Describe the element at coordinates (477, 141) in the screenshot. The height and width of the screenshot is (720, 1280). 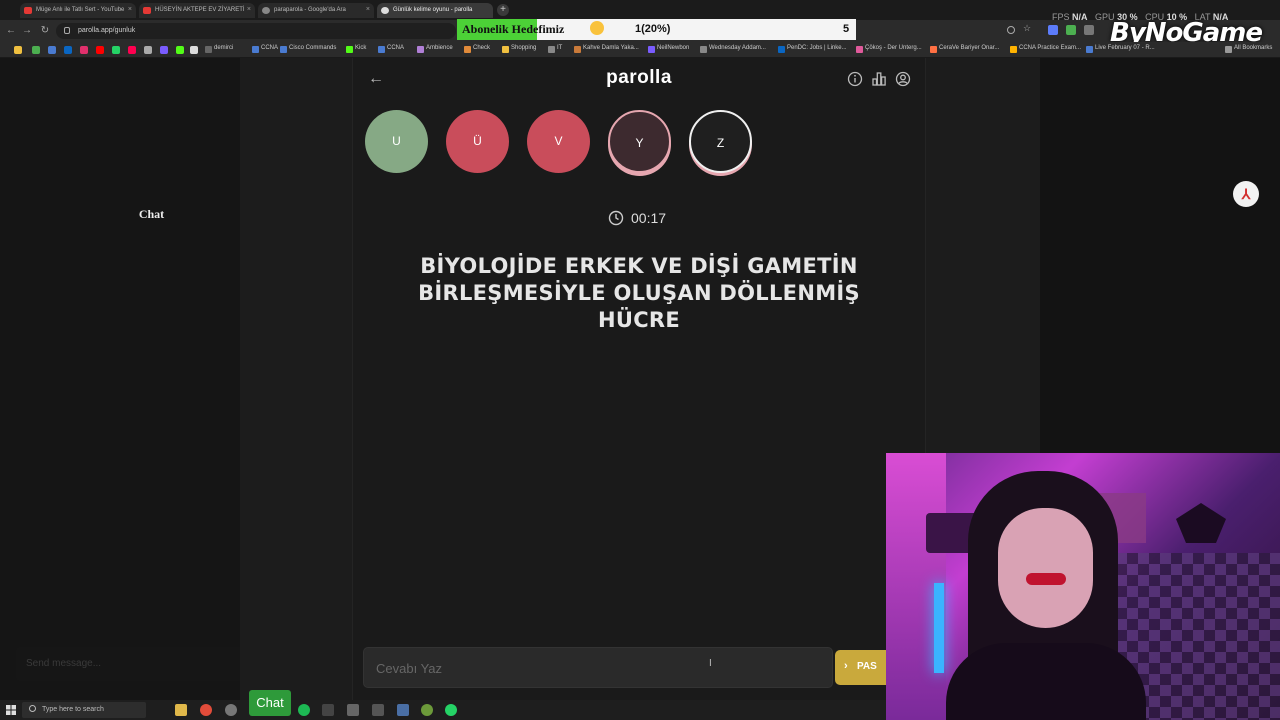
I see `letter-circle-wrong: Ü` at that location.